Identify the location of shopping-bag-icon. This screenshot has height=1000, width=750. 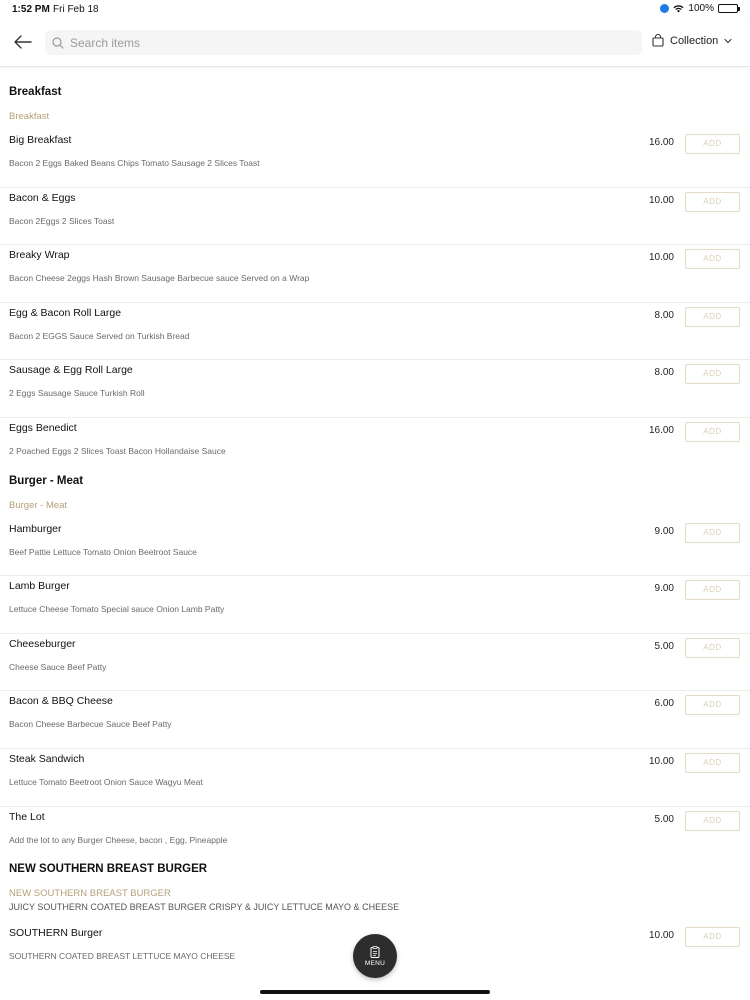
(658, 40).